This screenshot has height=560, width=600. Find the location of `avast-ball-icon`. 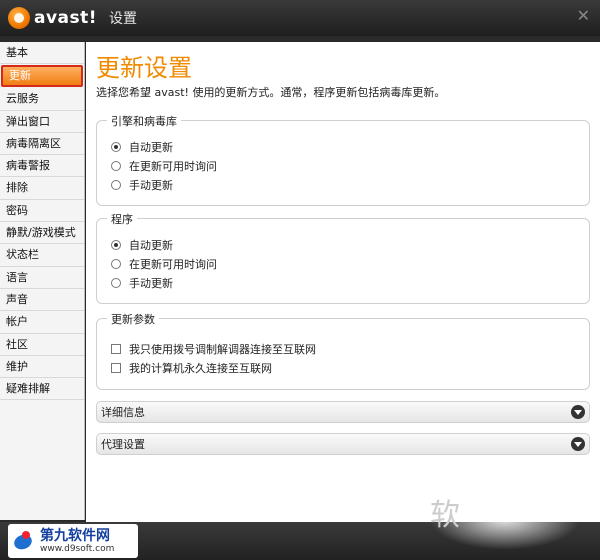

avast-ball-icon is located at coordinates (19, 18).